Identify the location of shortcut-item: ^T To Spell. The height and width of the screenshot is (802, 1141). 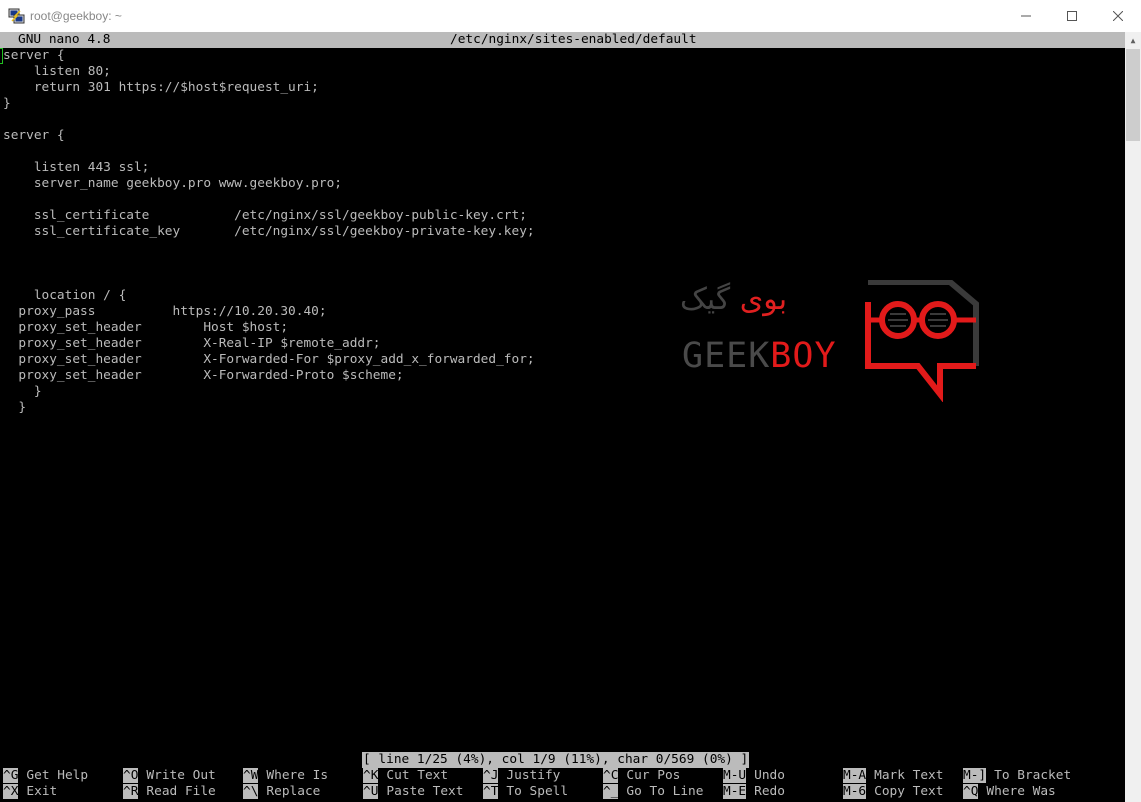
(525, 792).